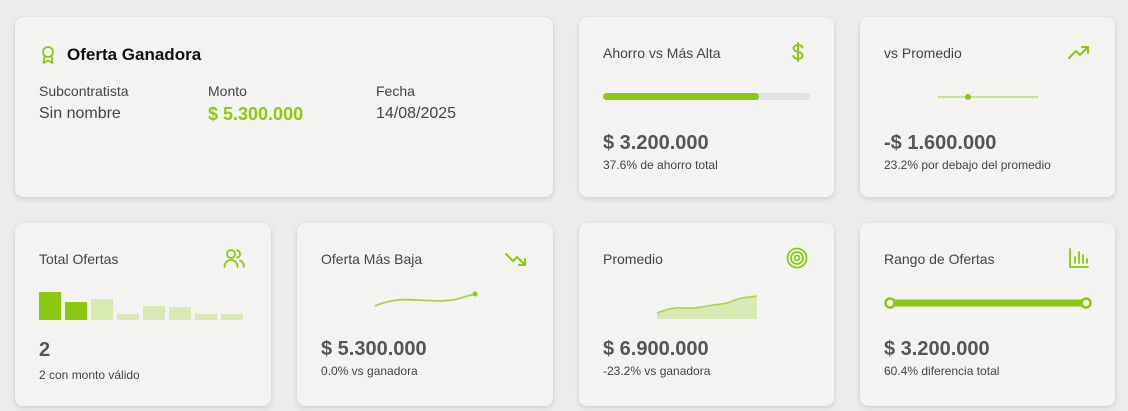 The image size is (1128, 411). I want to click on range-title: Rango de Ofertas, so click(939, 259).